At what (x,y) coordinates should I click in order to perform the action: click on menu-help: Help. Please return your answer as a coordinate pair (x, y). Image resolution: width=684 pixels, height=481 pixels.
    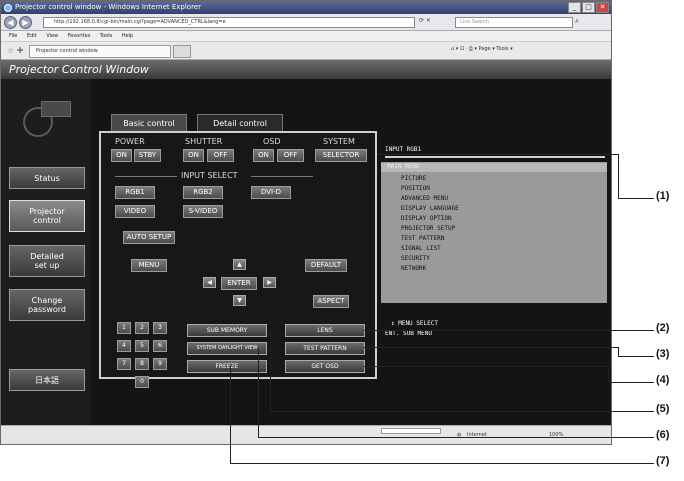
    Looking at the image, I should click on (127, 36).